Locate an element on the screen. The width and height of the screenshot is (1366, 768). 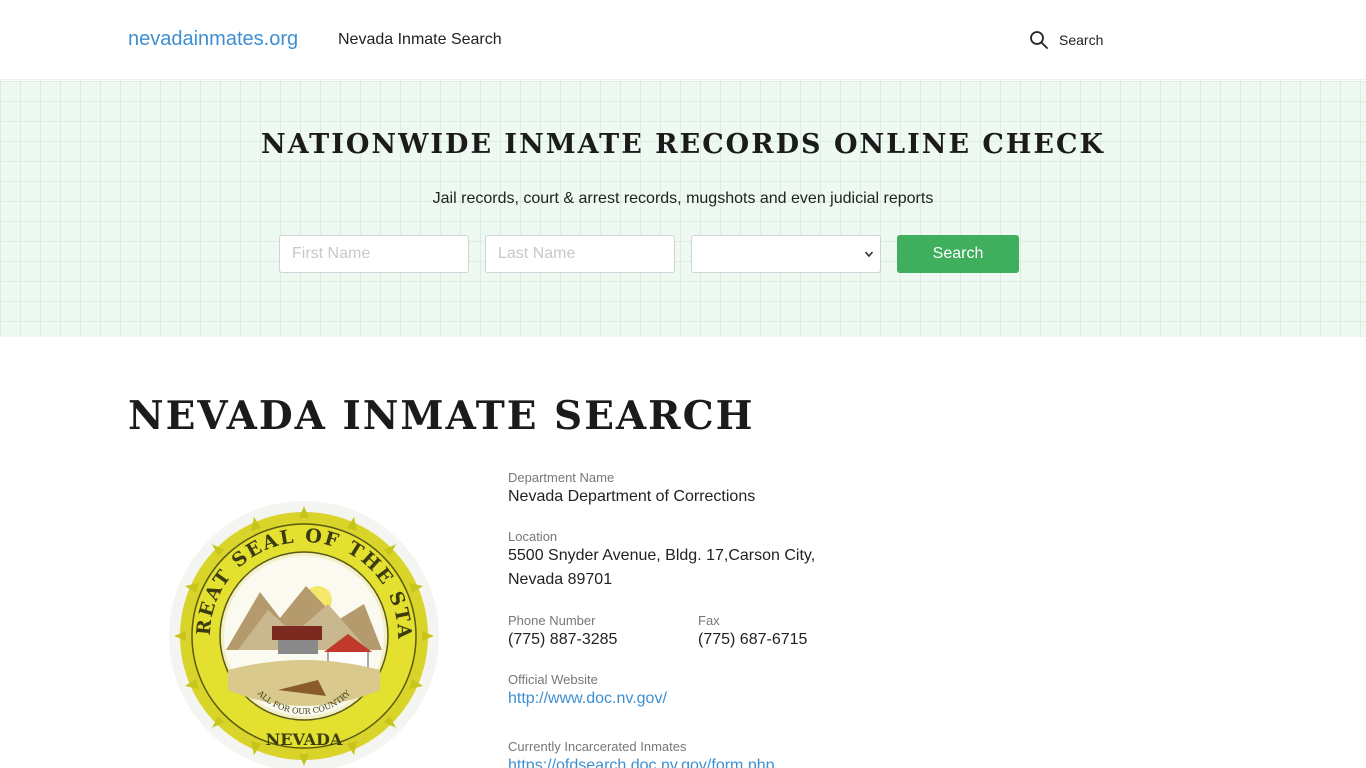
header-search-label: Search is located at coordinates (1081, 40).